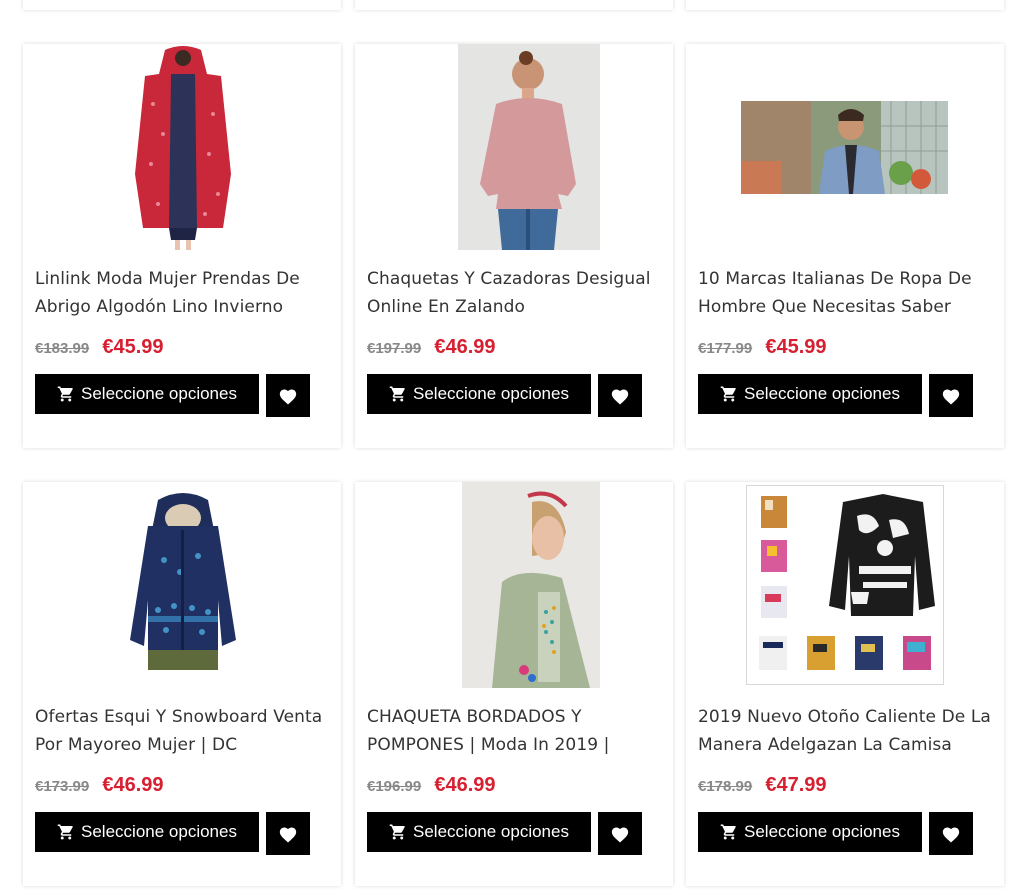 This screenshot has height=896, width=1024. I want to click on old-price: €197.99, so click(394, 348).